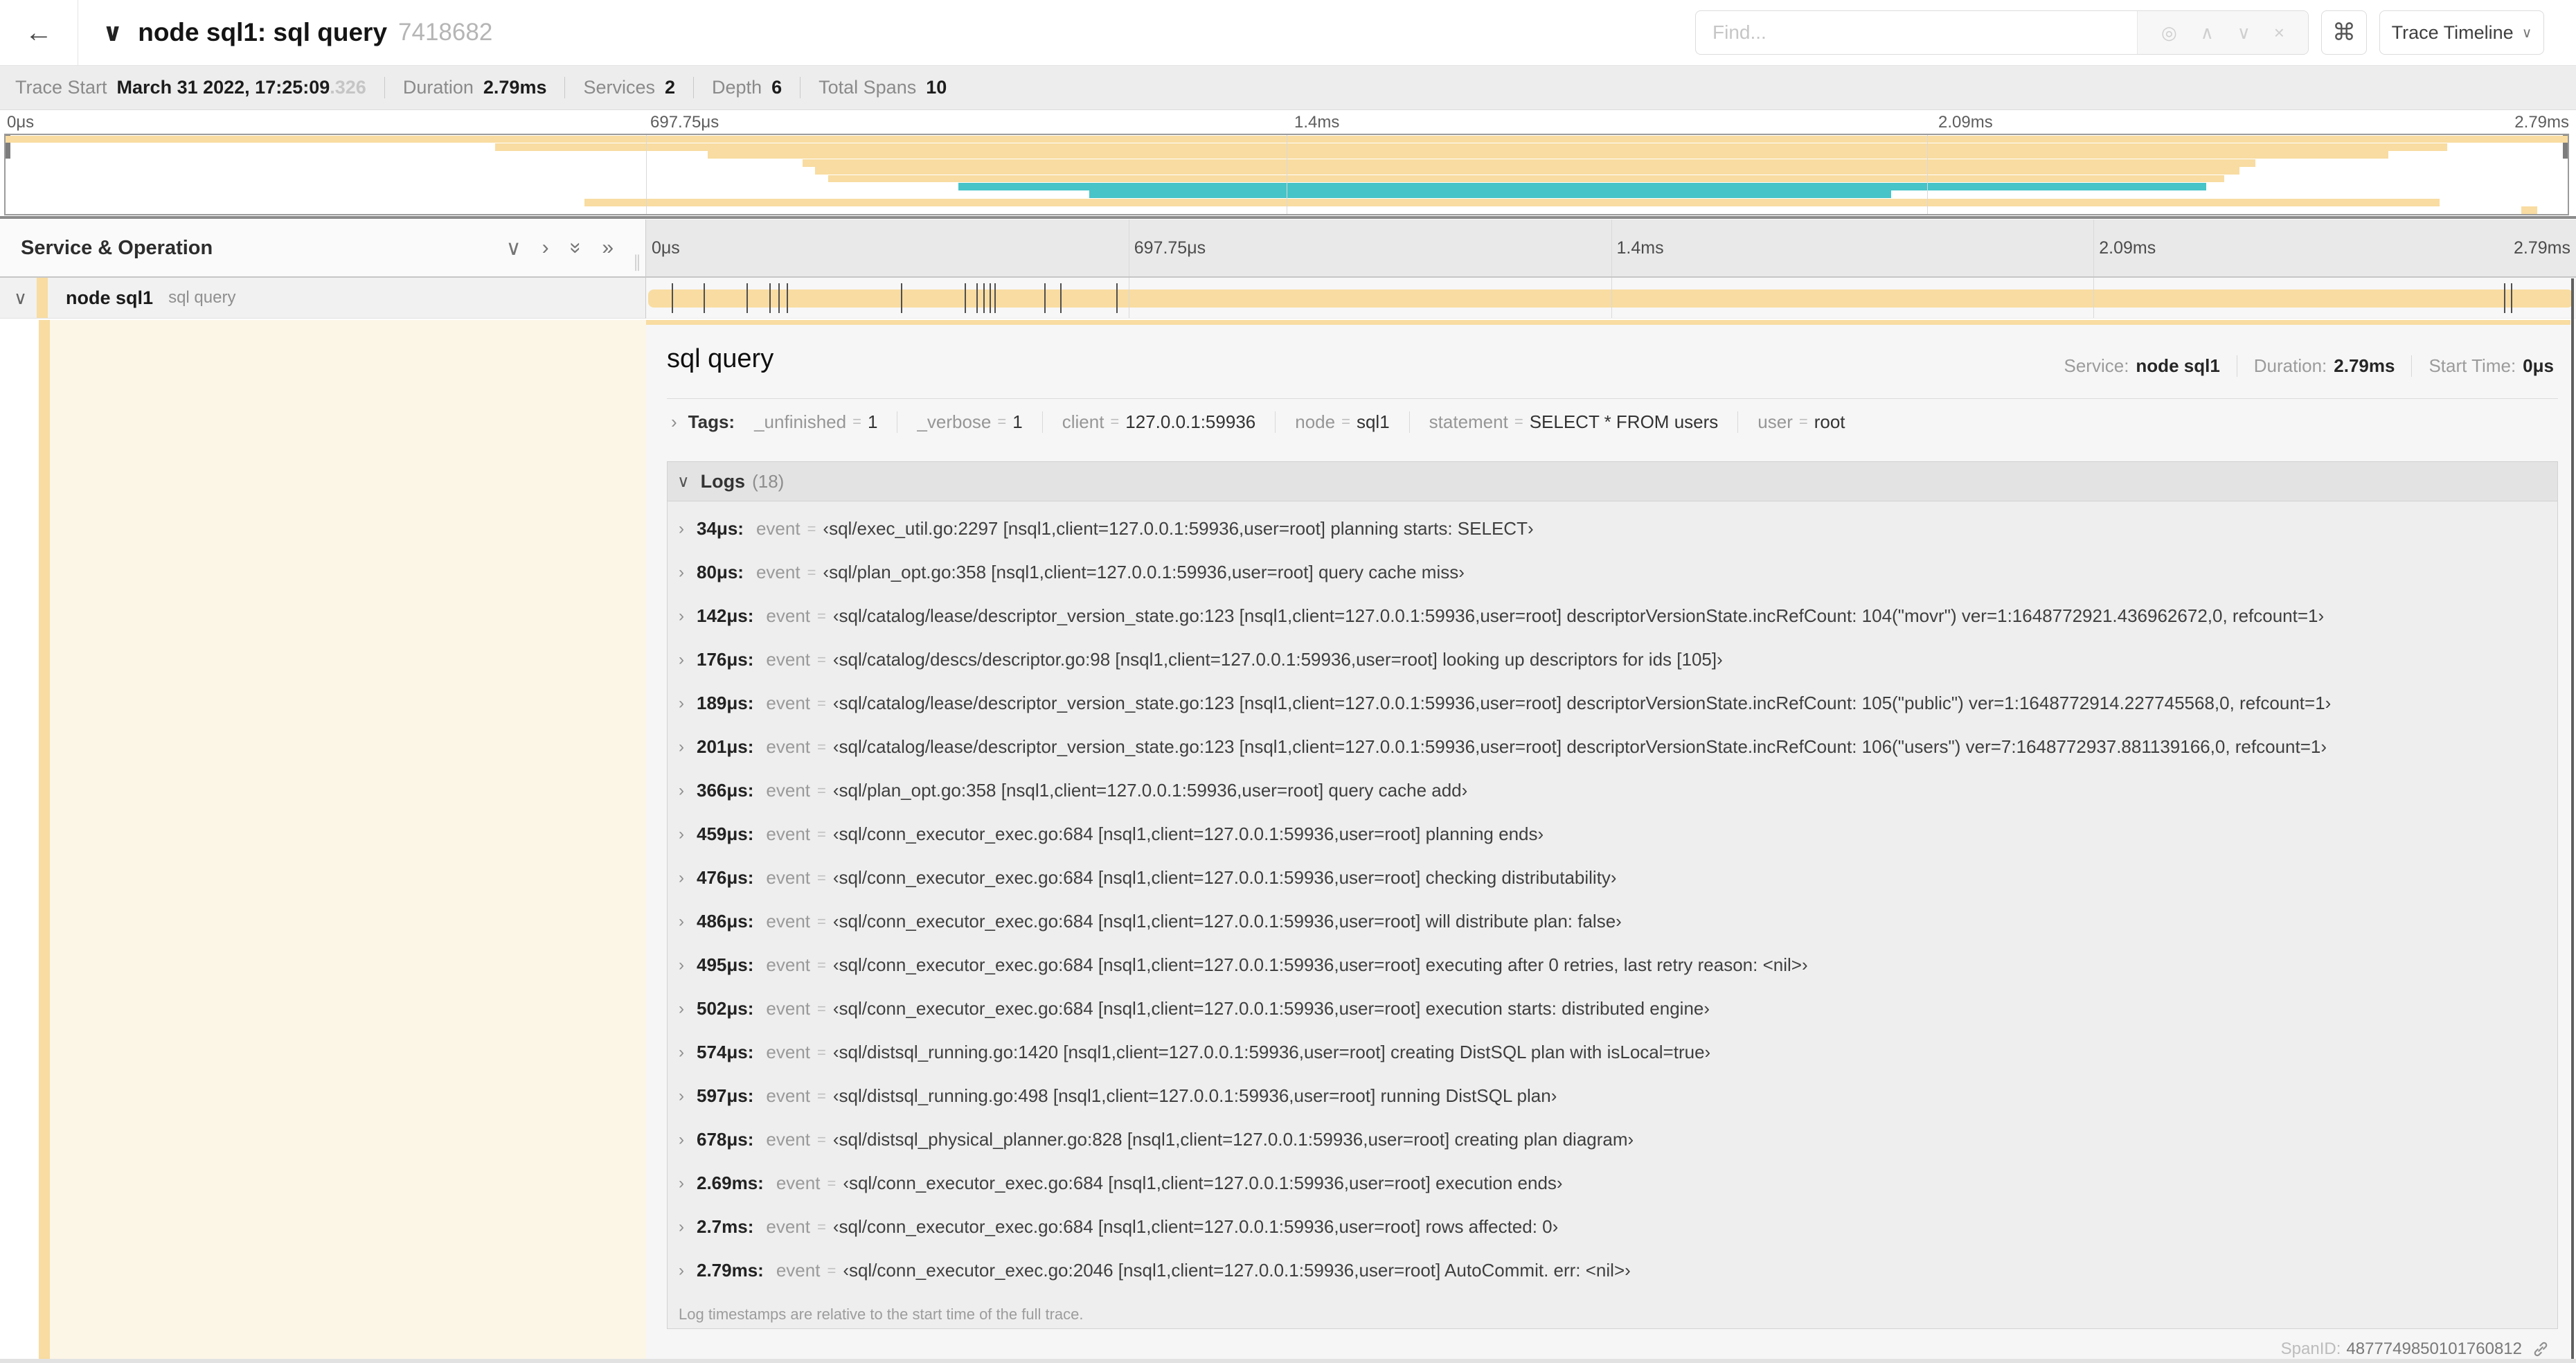 The width and height of the screenshot is (2576, 1363). What do you see at coordinates (348, 87) in the screenshot?
I see `summary-value-muted: .326` at bounding box center [348, 87].